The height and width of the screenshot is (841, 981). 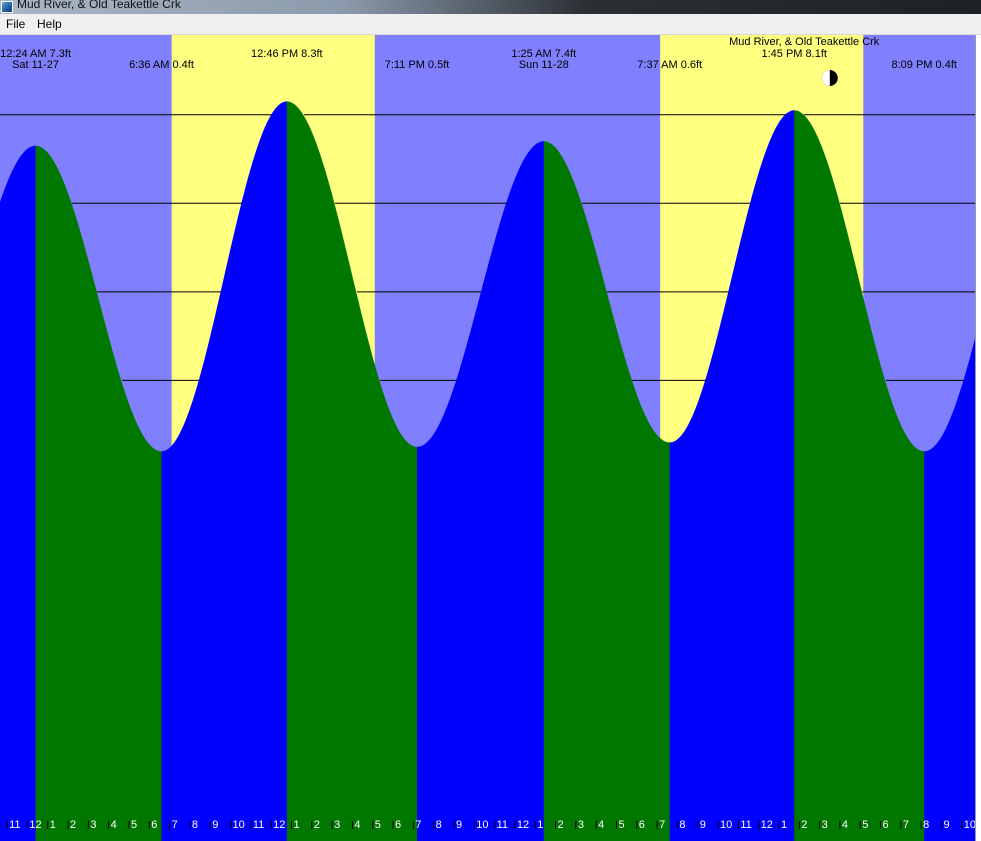 What do you see at coordinates (287, 54) in the screenshot?
I see `tide-label: 12:46 PM 8.3ft` at bounding box center [287, 54].